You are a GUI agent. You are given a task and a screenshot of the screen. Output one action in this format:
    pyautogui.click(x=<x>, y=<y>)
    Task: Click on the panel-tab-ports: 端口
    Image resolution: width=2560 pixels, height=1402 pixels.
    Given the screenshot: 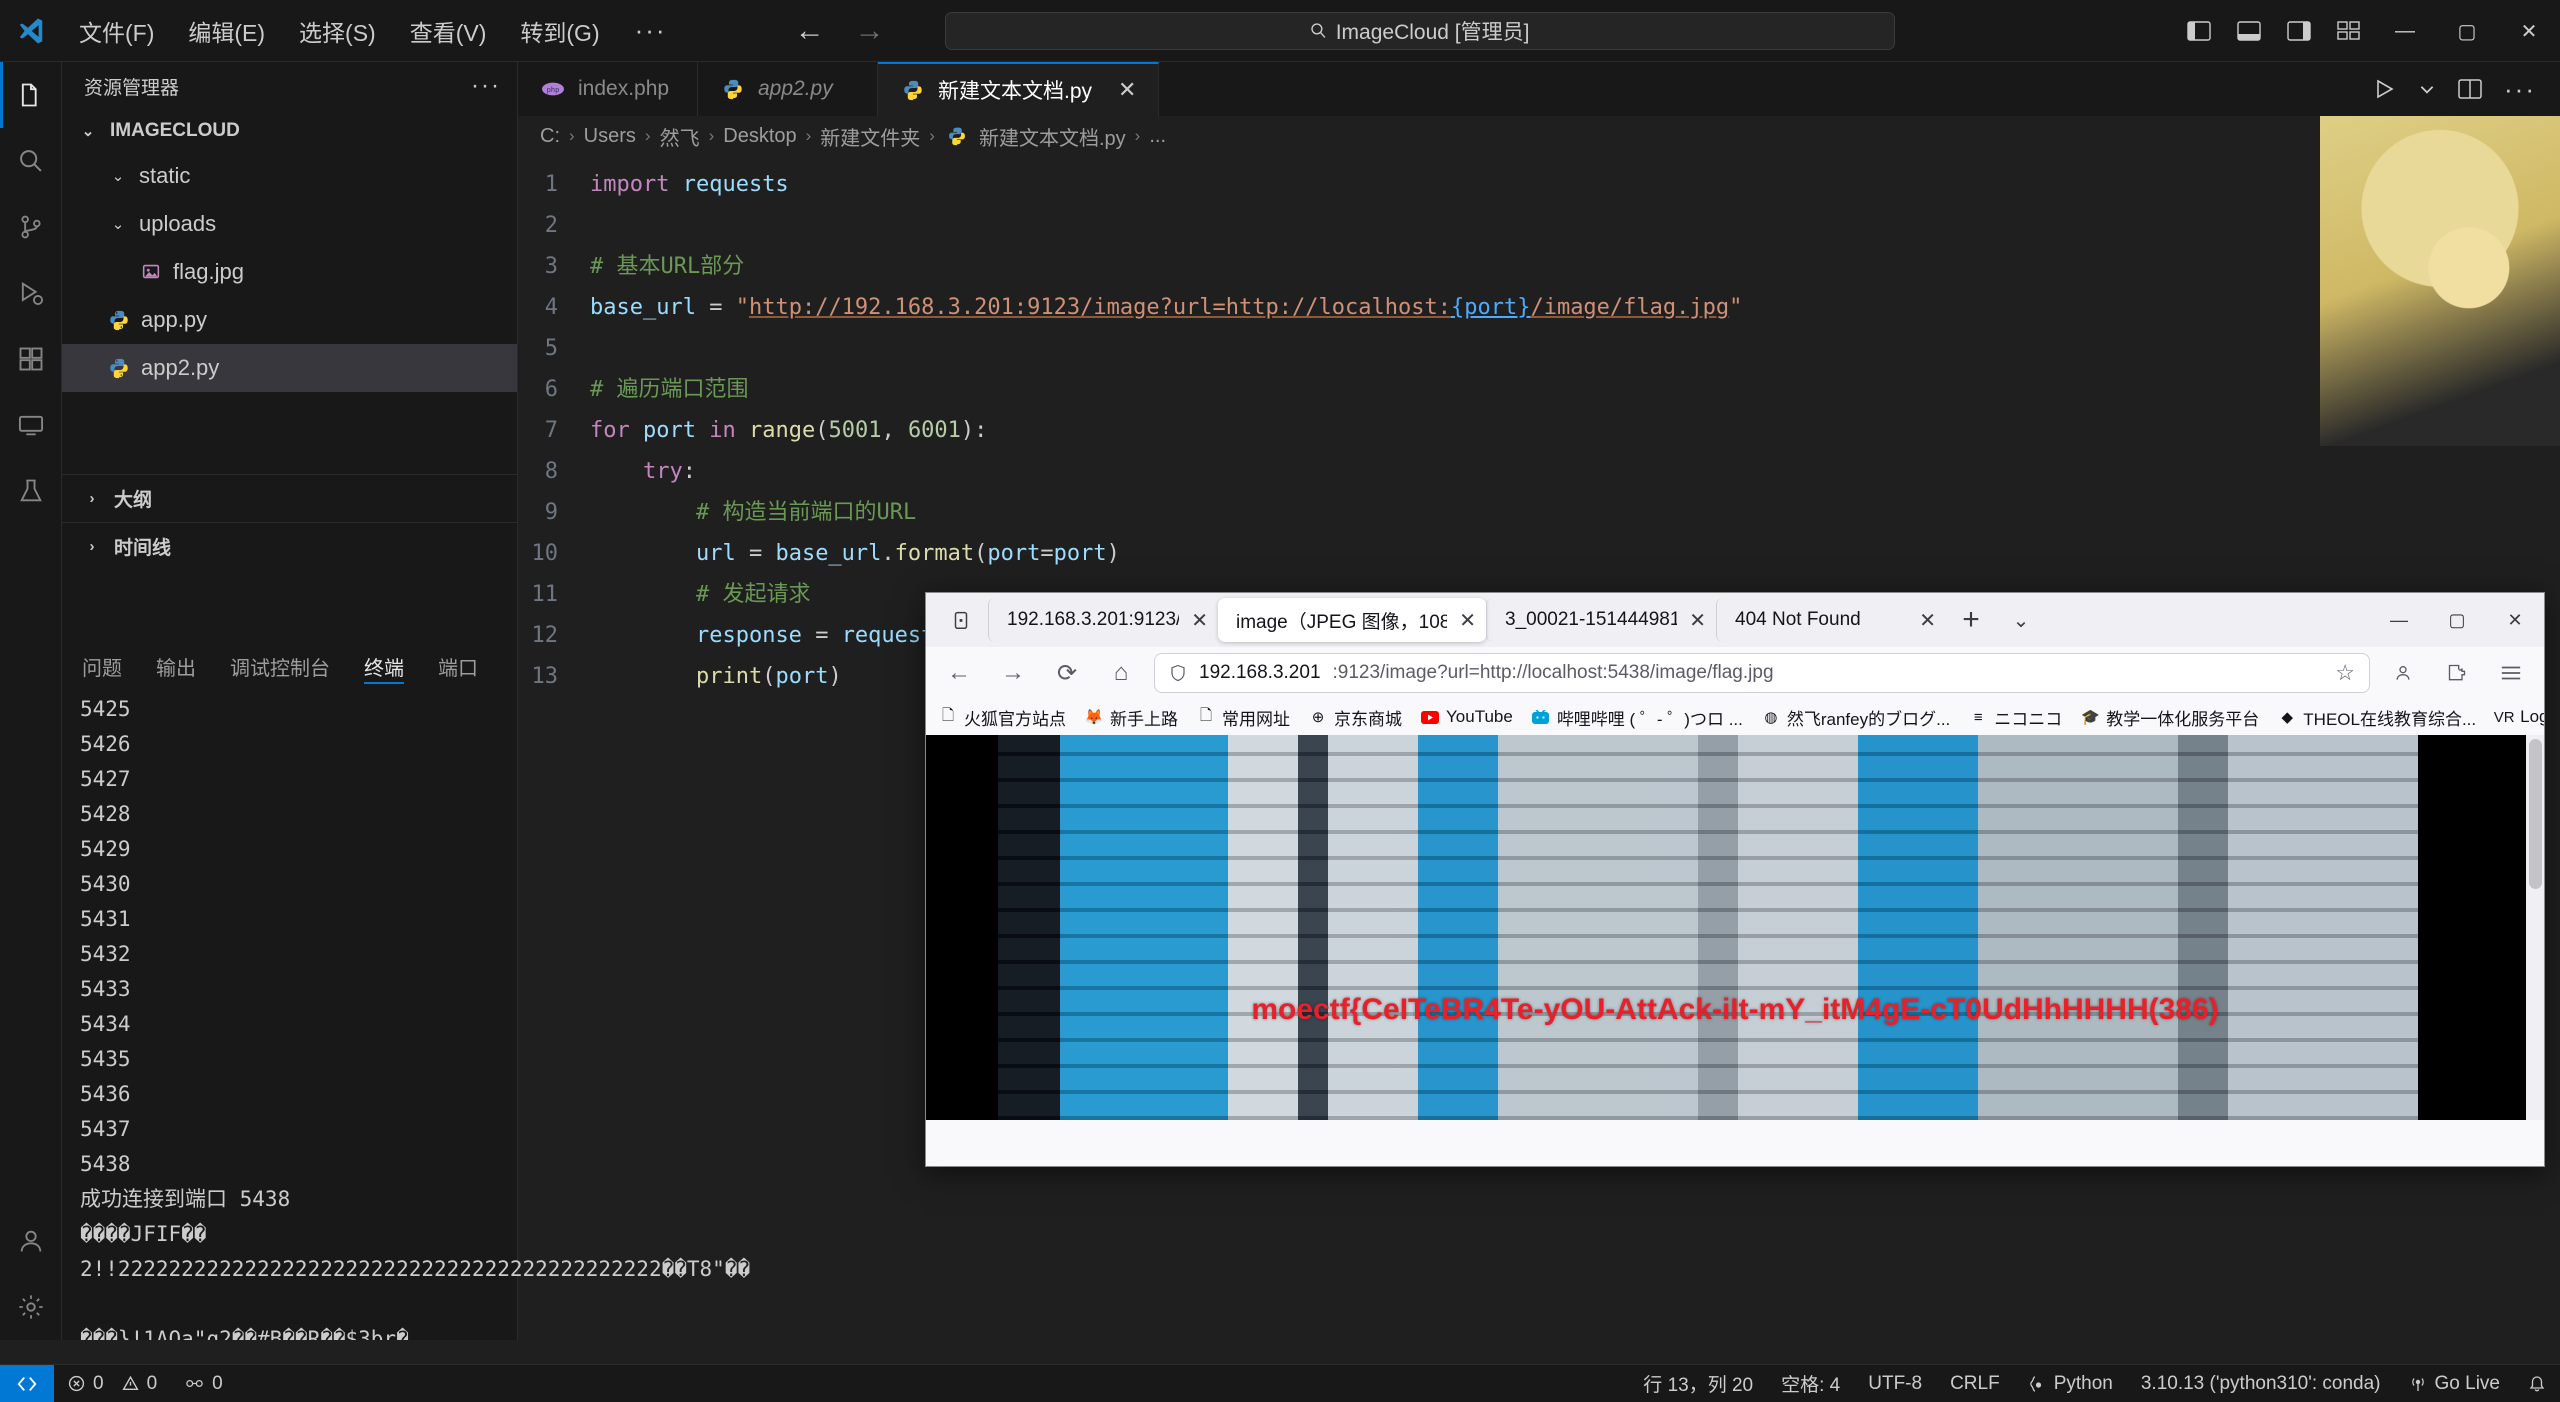 What is the action you would take?
    pyautogui.click(x=458, y=666)
    